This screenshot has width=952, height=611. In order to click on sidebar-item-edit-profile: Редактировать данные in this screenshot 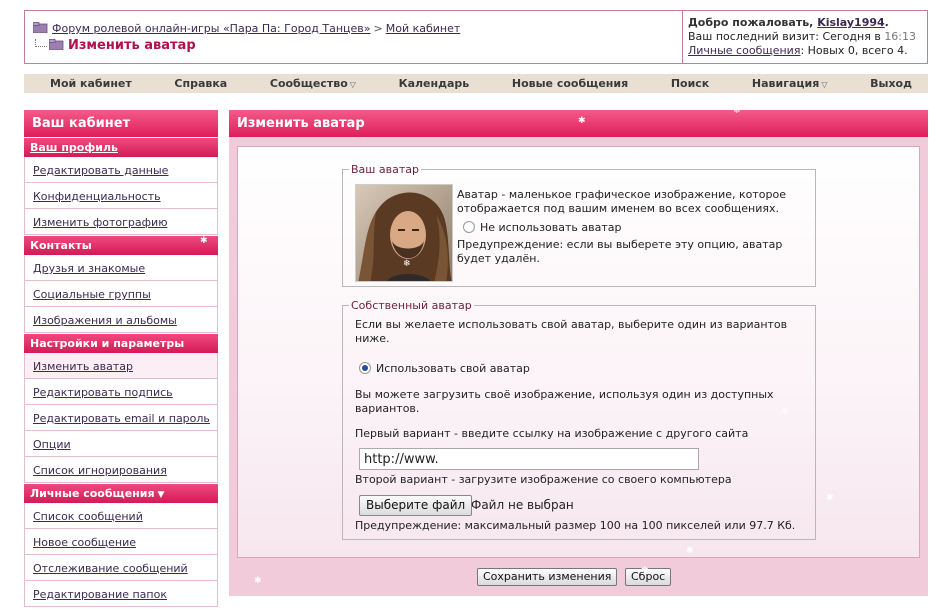, I will do `click(121, 170)`.